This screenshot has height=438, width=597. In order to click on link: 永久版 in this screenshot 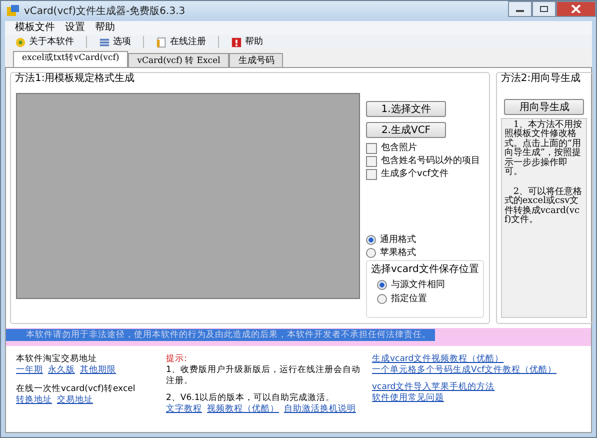, I will do `click(61, 370)`.